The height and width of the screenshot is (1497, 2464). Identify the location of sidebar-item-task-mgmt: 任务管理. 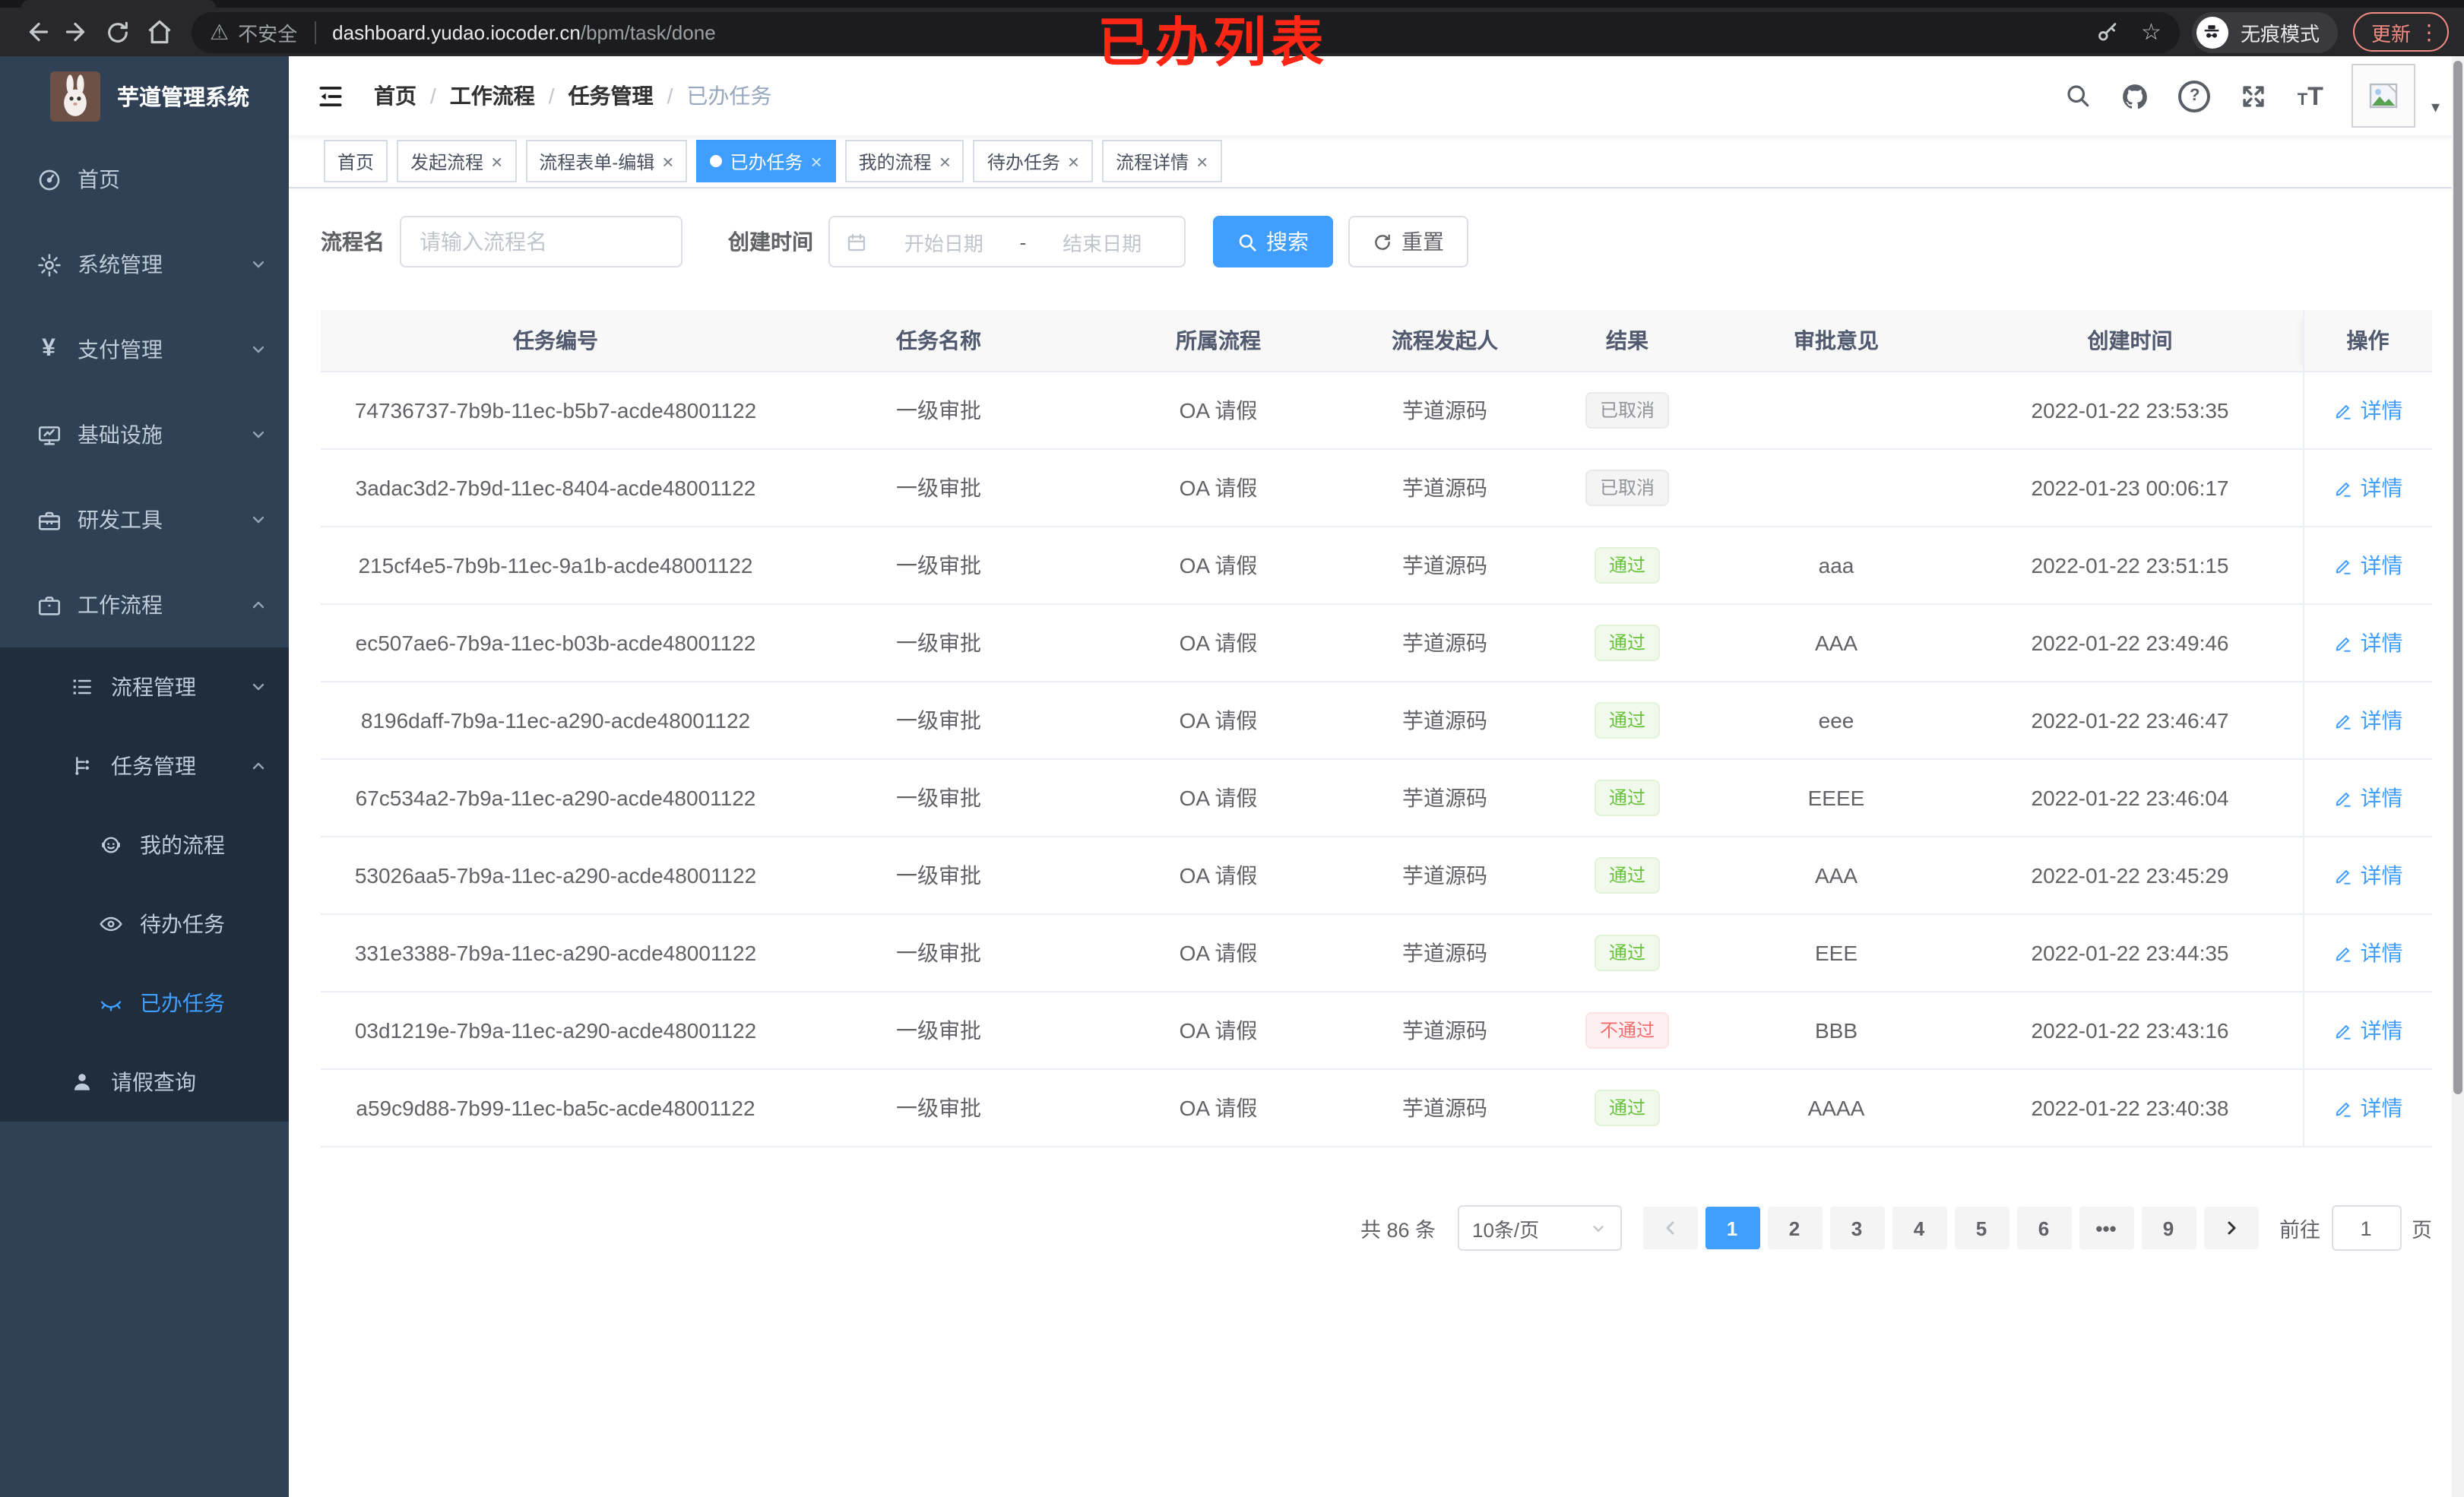
(144, 765).